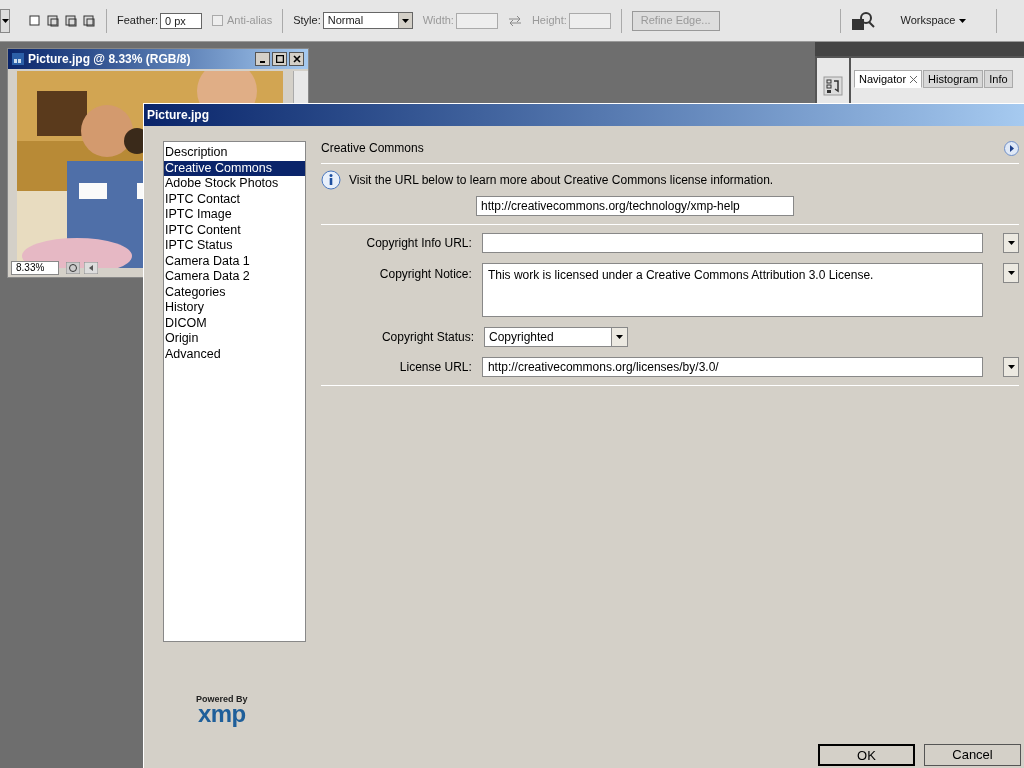 The height and width of the screenshot is (768, 1024). What do you see at coordinates (234, 354) in the screenshot?
I see `category-item: Advanced` at bounding box center [234, 354].